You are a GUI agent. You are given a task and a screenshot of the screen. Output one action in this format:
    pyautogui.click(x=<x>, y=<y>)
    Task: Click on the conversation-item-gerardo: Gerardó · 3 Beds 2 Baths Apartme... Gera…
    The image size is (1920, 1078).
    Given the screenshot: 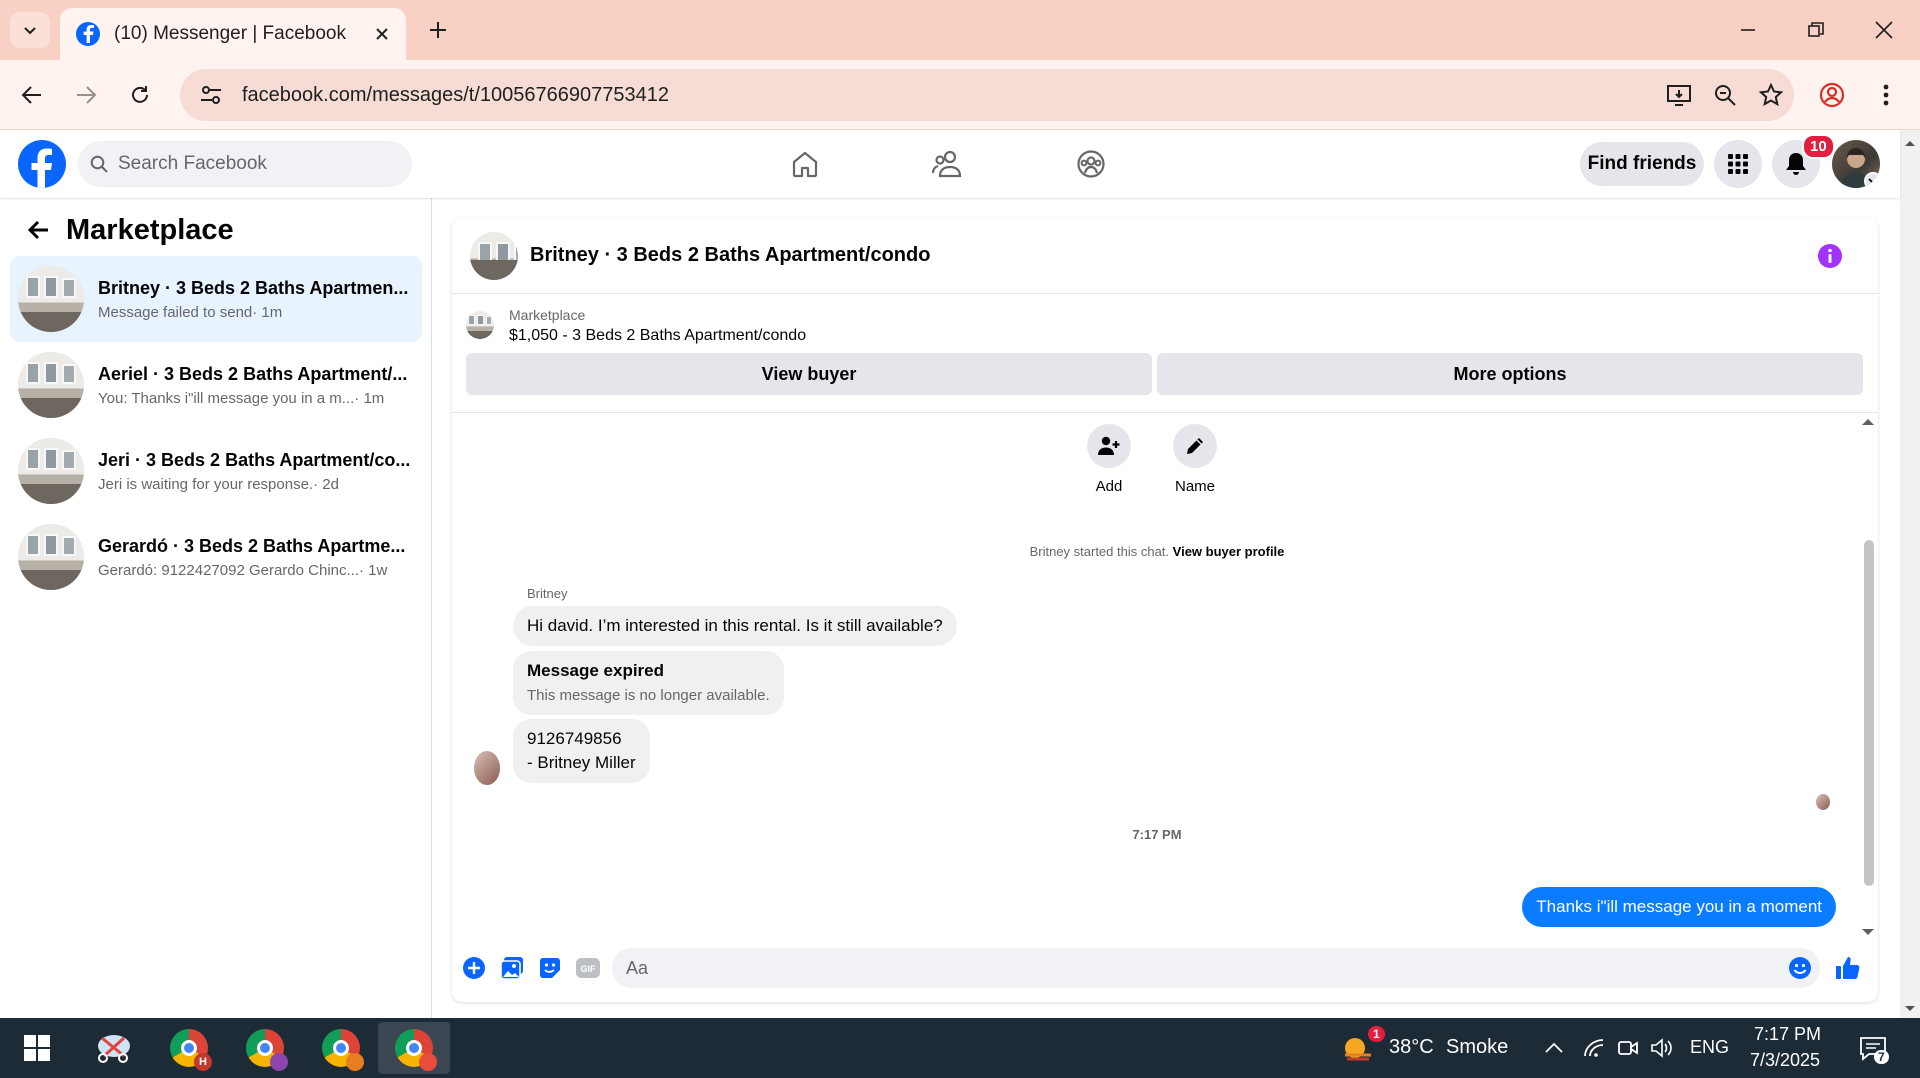 What is the action you would take?
    pyautogui.click(x=216, y=557)
    